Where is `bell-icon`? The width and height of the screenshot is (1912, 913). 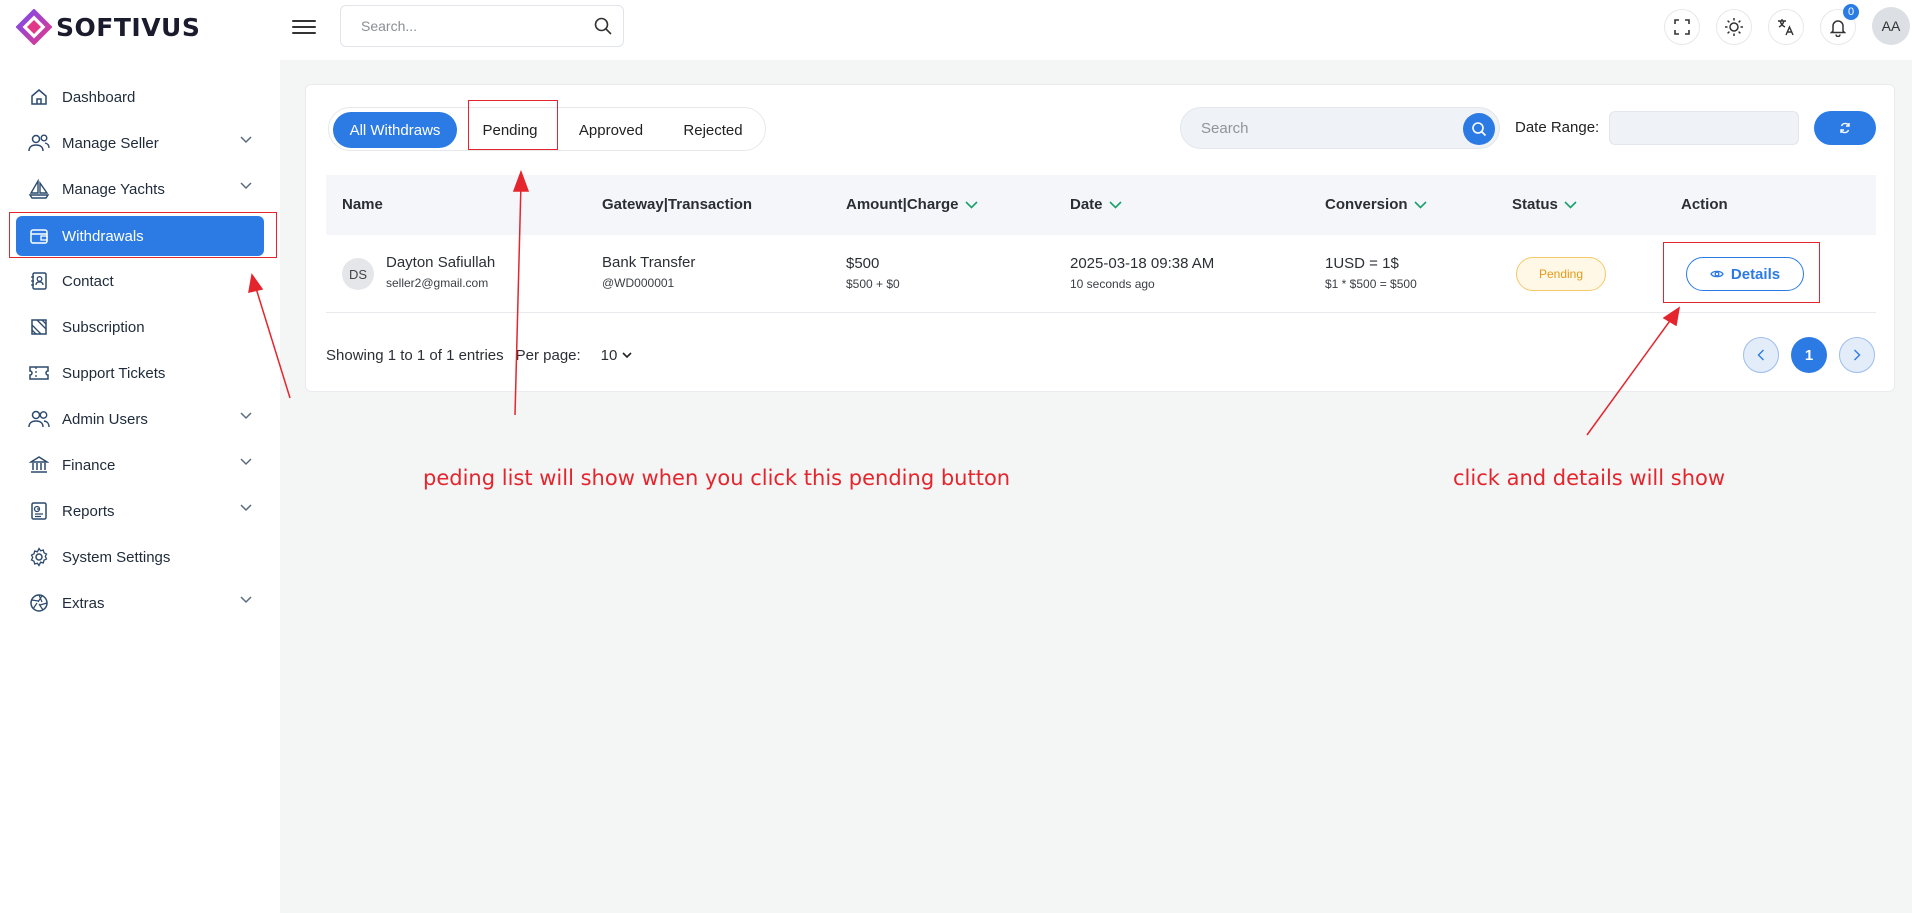 bell-icon is located at coordinates (1838, 28).